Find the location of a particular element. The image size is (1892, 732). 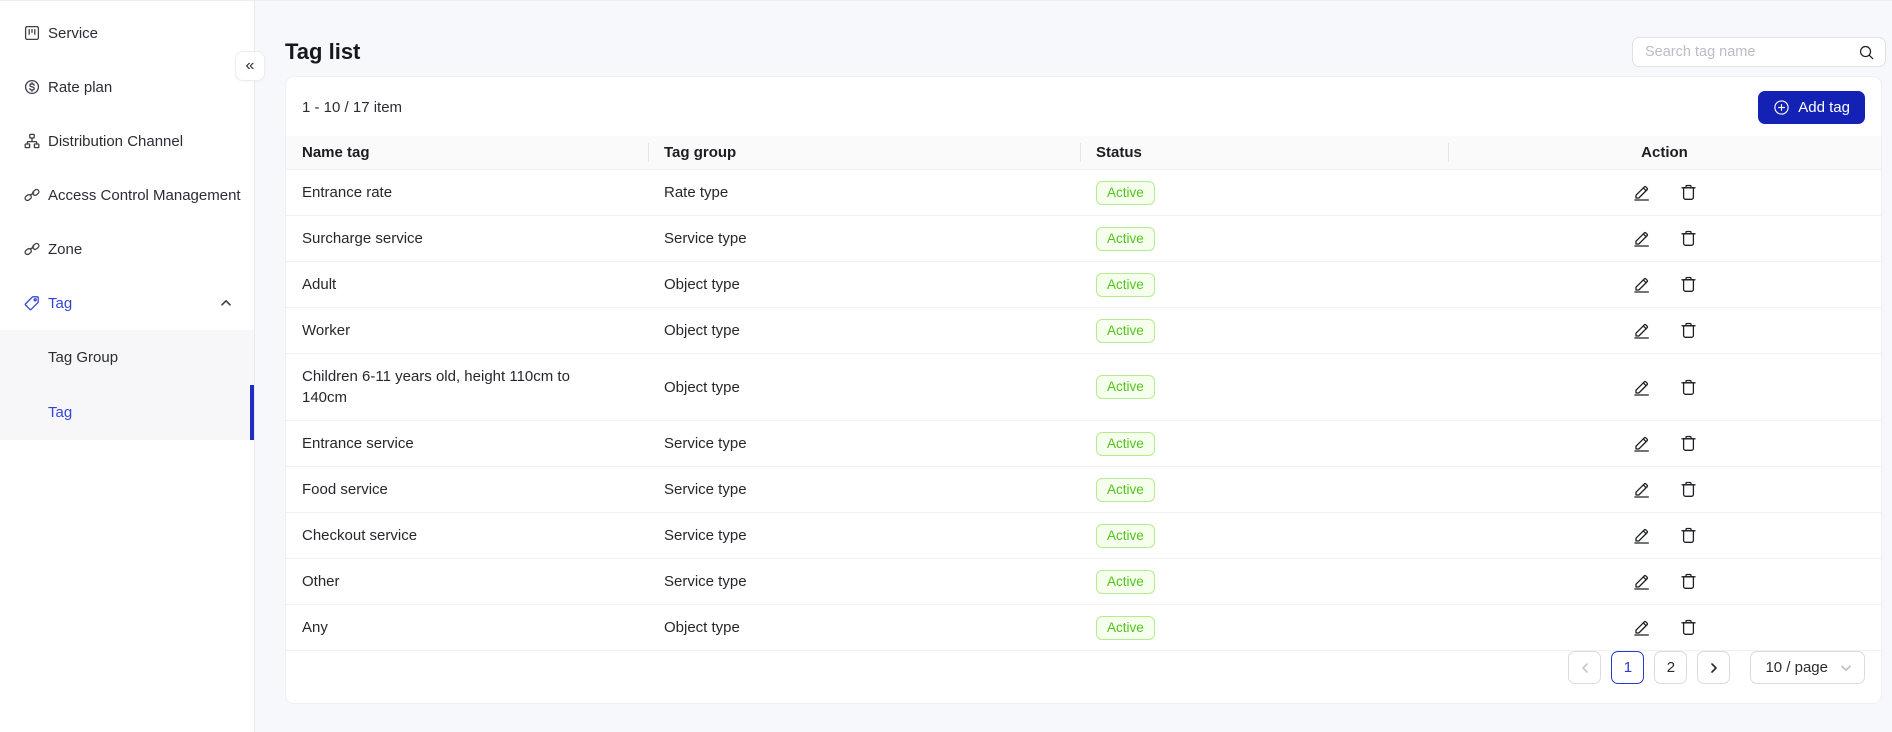

page-size-select: 10 / page is located at coordinates (1807, 667).